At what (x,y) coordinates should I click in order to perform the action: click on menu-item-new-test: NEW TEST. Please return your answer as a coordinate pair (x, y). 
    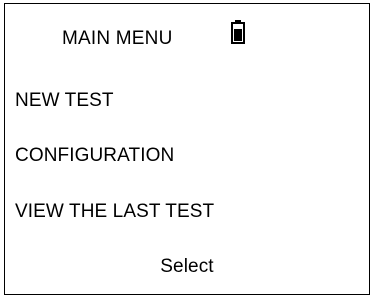
    Looking at the image, I should click on (64, 101).